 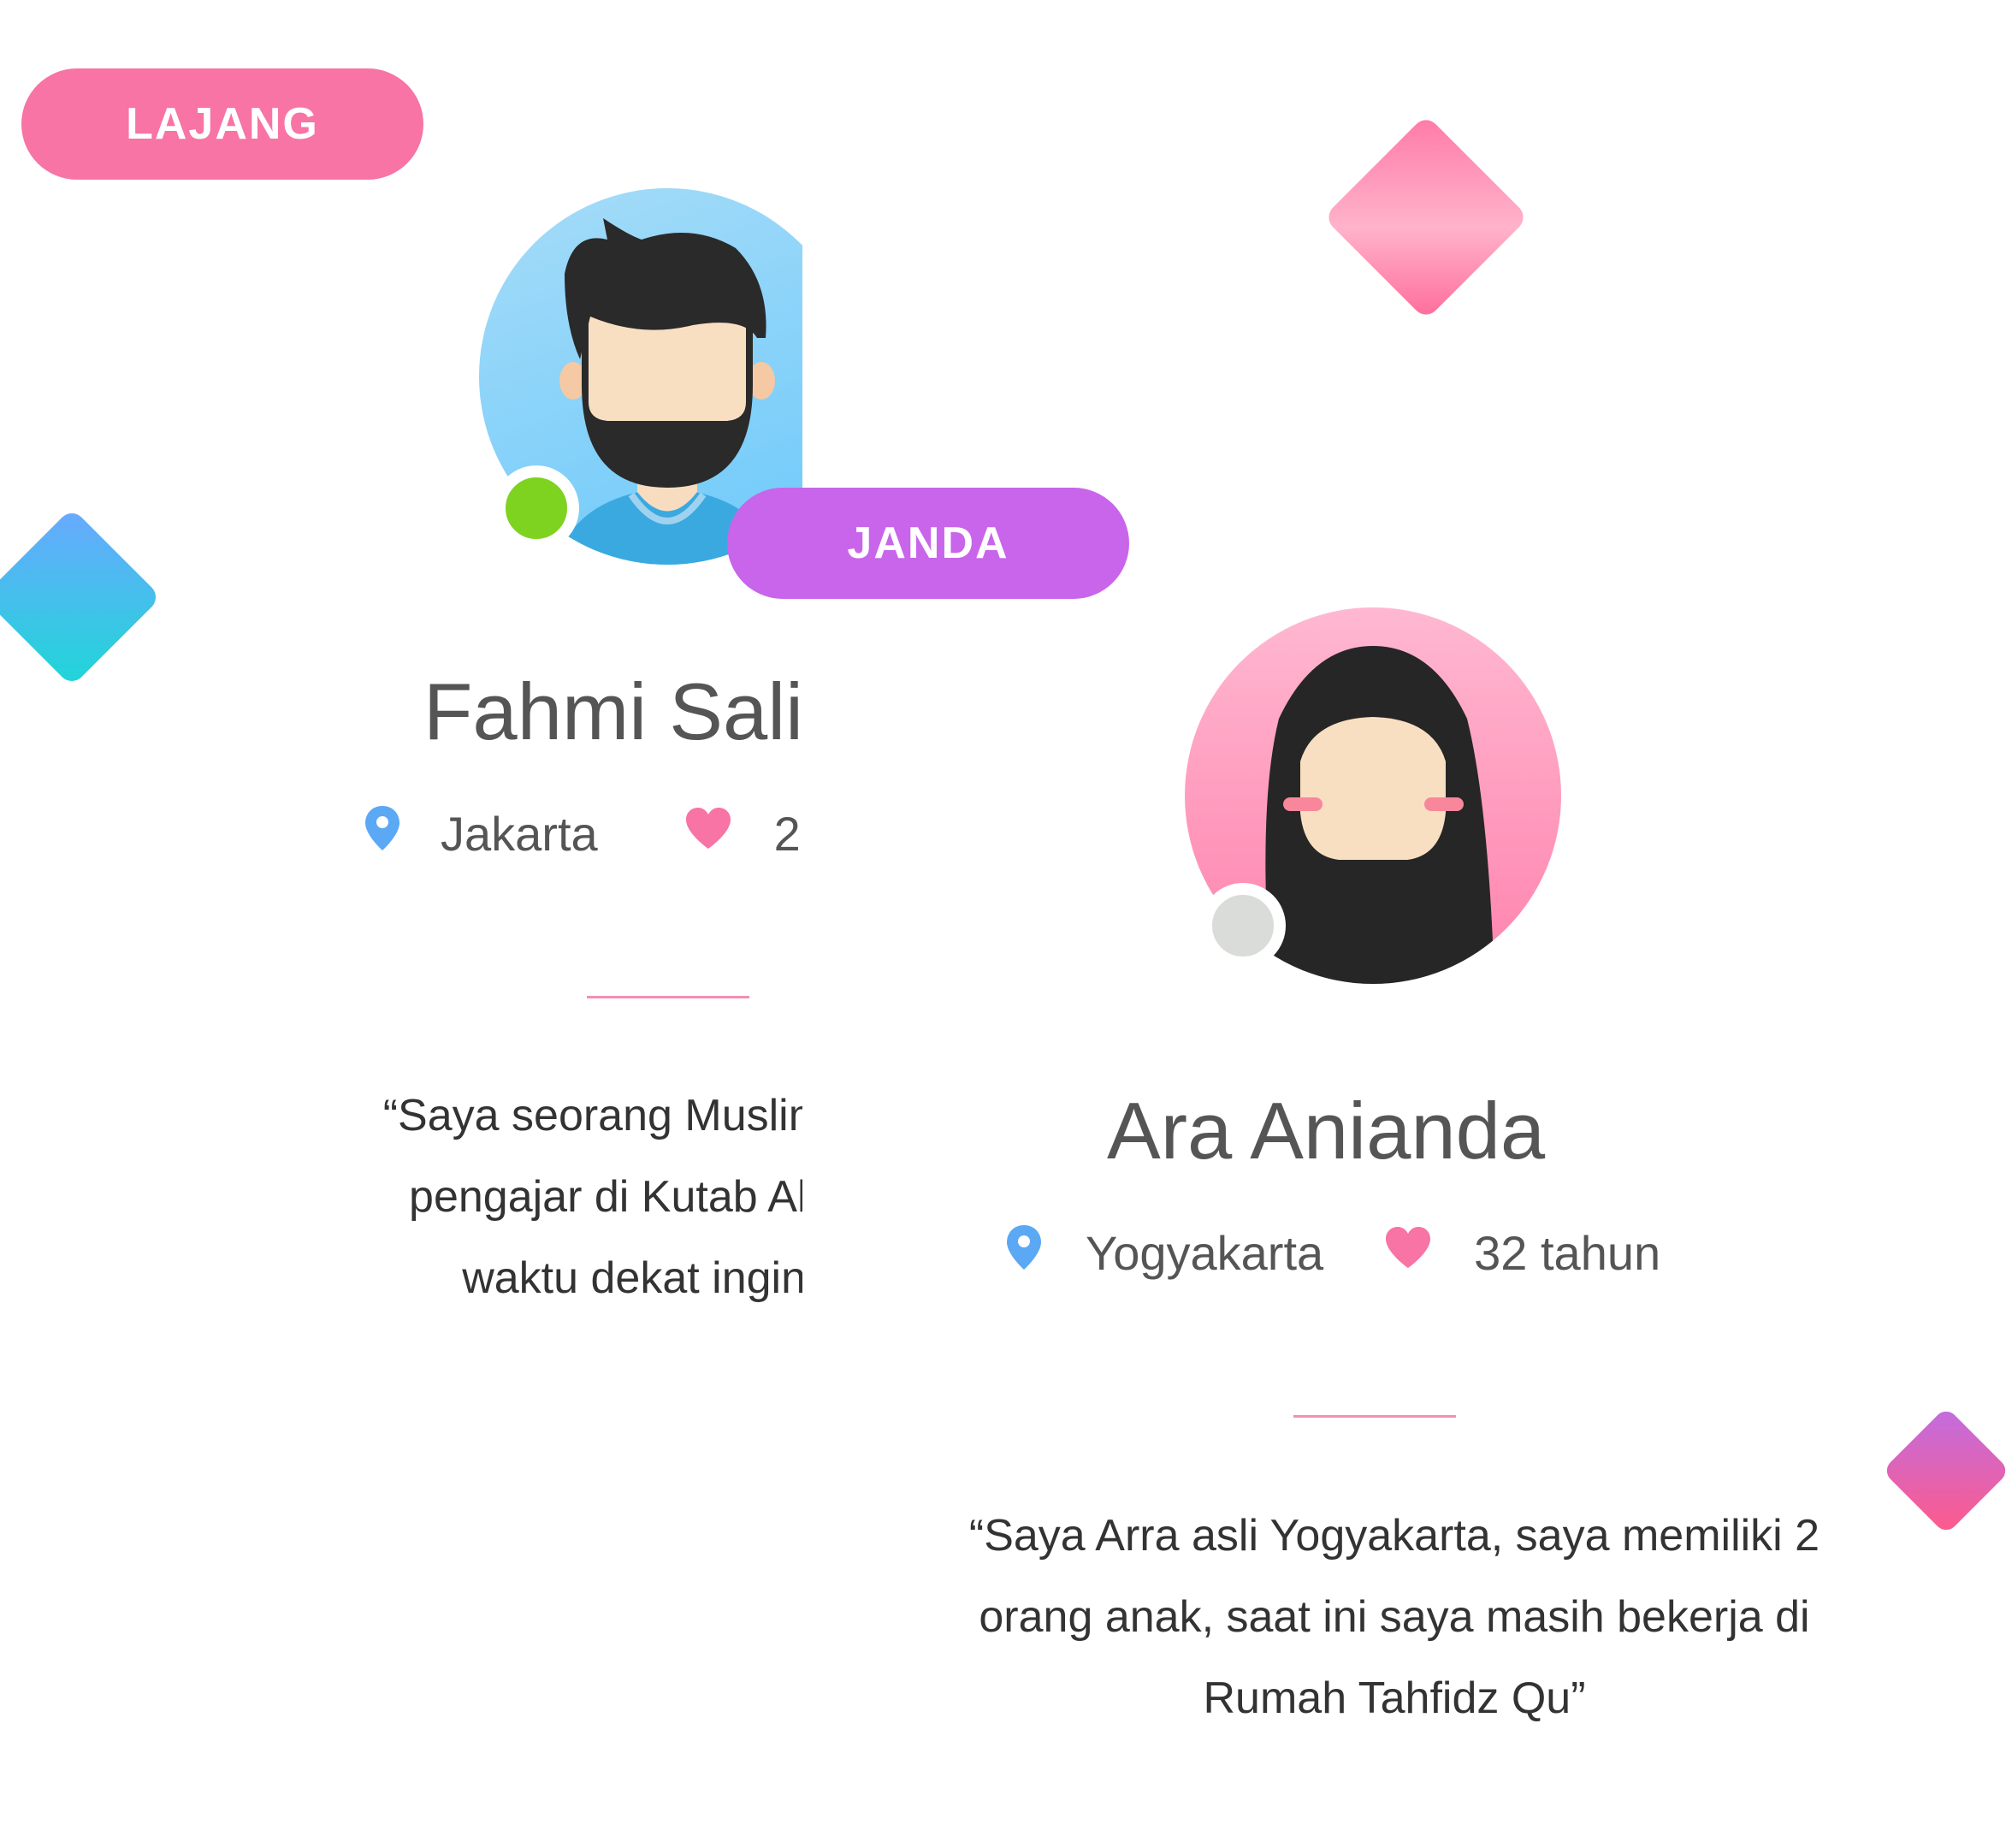 What do you see at coordinates (1332, 1252) in the screenshot?
I see `profile-meta: Yogyakarta 32 tahun` at bounding box center [1332, 1252].